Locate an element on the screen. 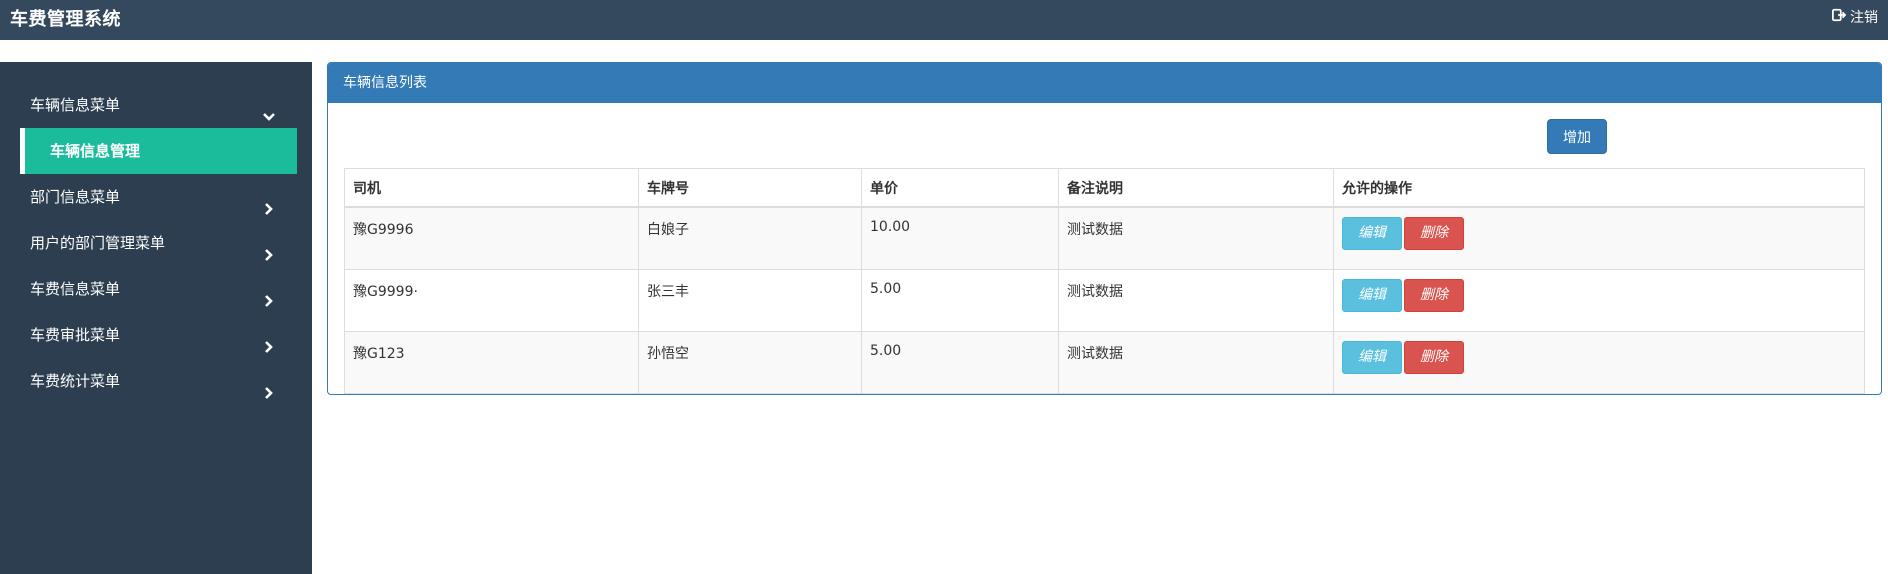  sign-out-icon is located at coordinates (1839, 17).